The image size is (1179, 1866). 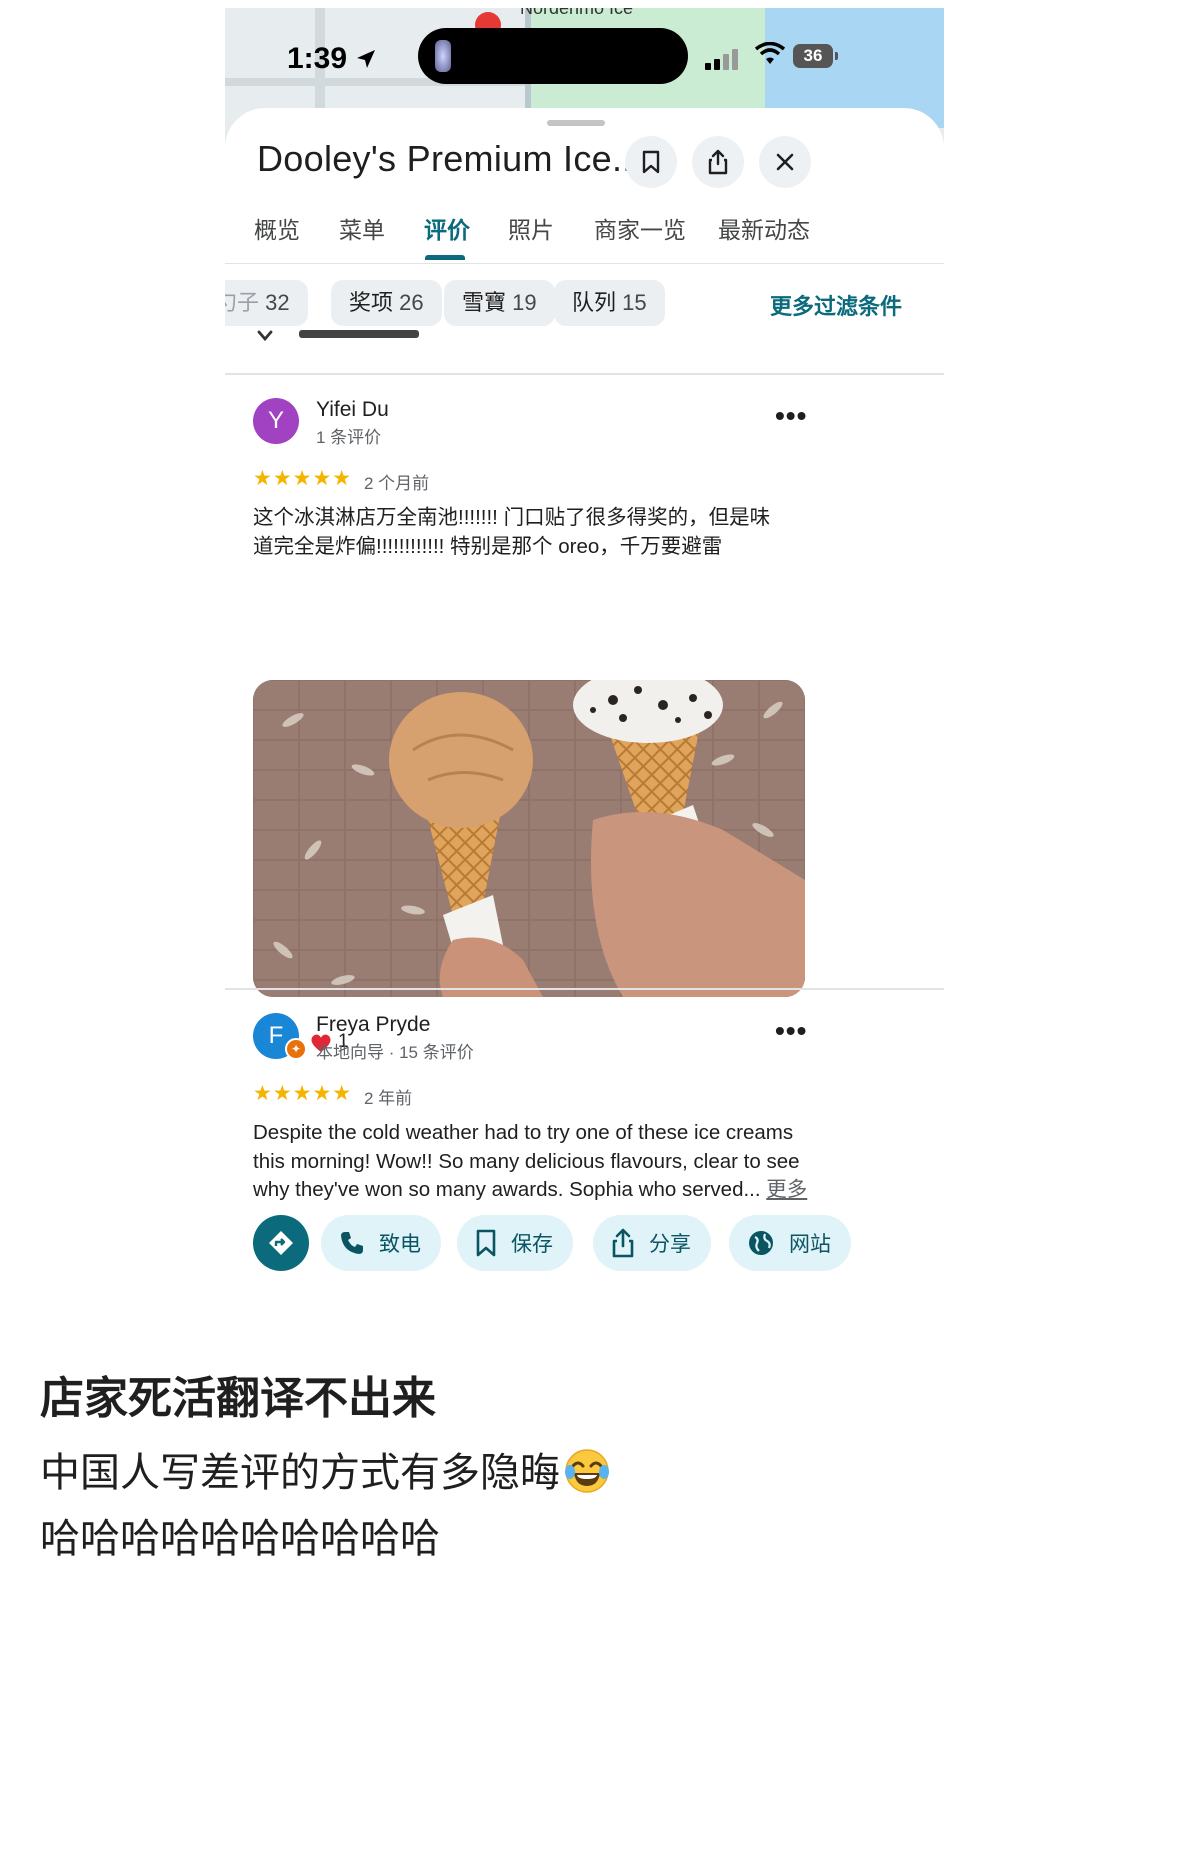 I want to click on share-place-button, so click(x=718, y=162).